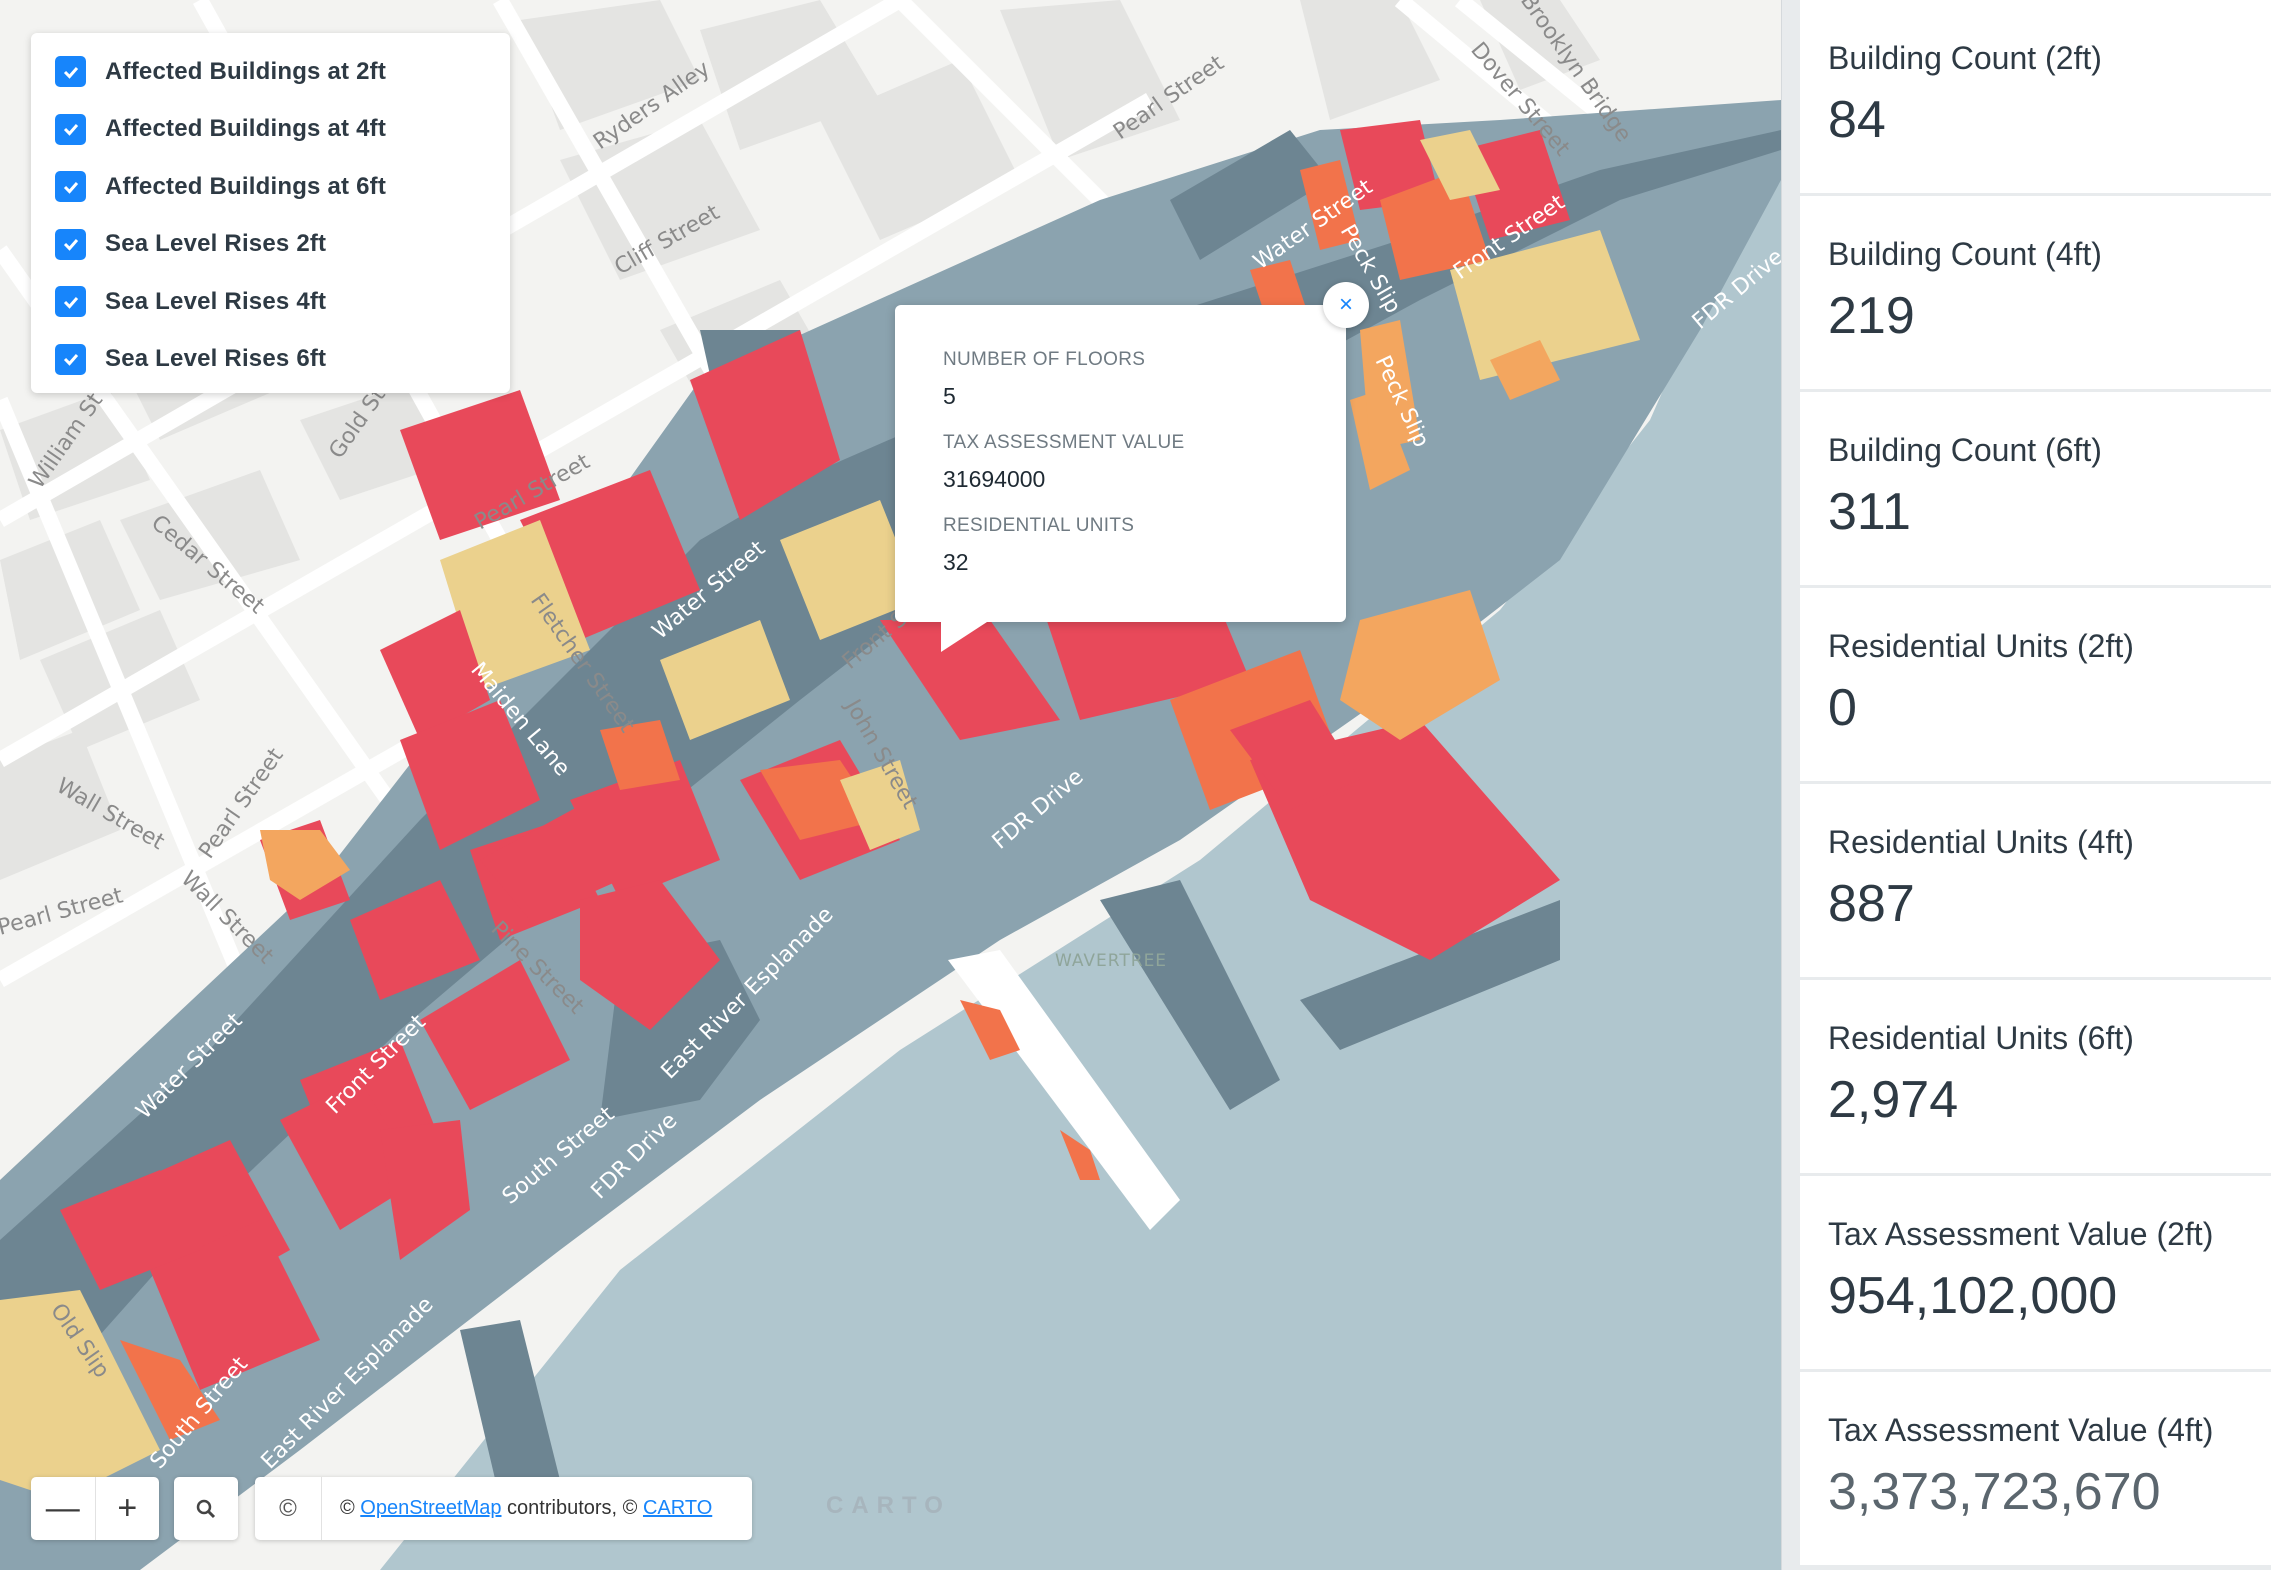 Image resolution: width=2271 pixels, height=1570 pixels. Describe the element at coordinates (1144, 462) in the screenshot. I see `popup-tax: TAX ASSESSMENT VALUE 31694000` at that location.